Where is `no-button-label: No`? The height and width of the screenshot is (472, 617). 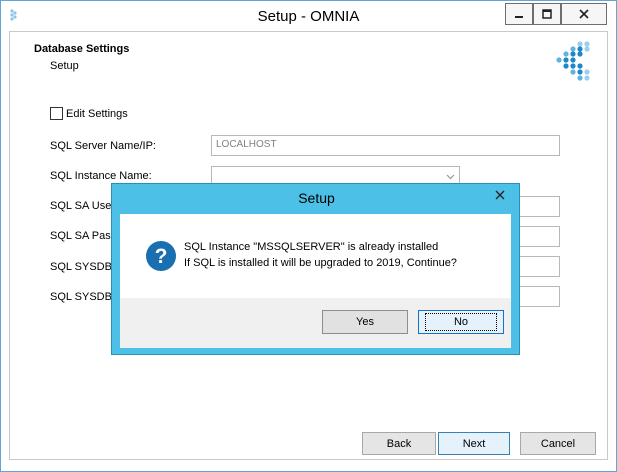 no-button-label: No is located at coordinates (461, 322).